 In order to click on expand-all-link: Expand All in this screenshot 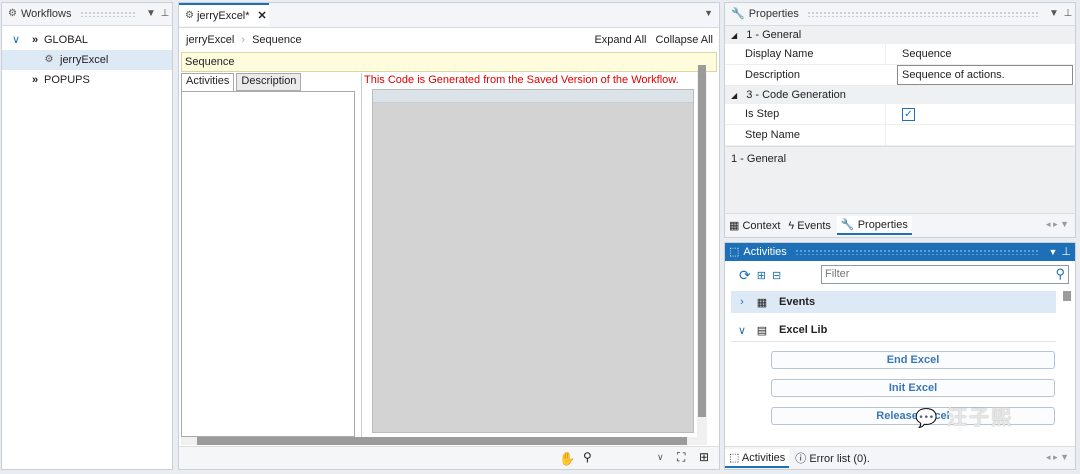, I will do `click(620, 40)`.